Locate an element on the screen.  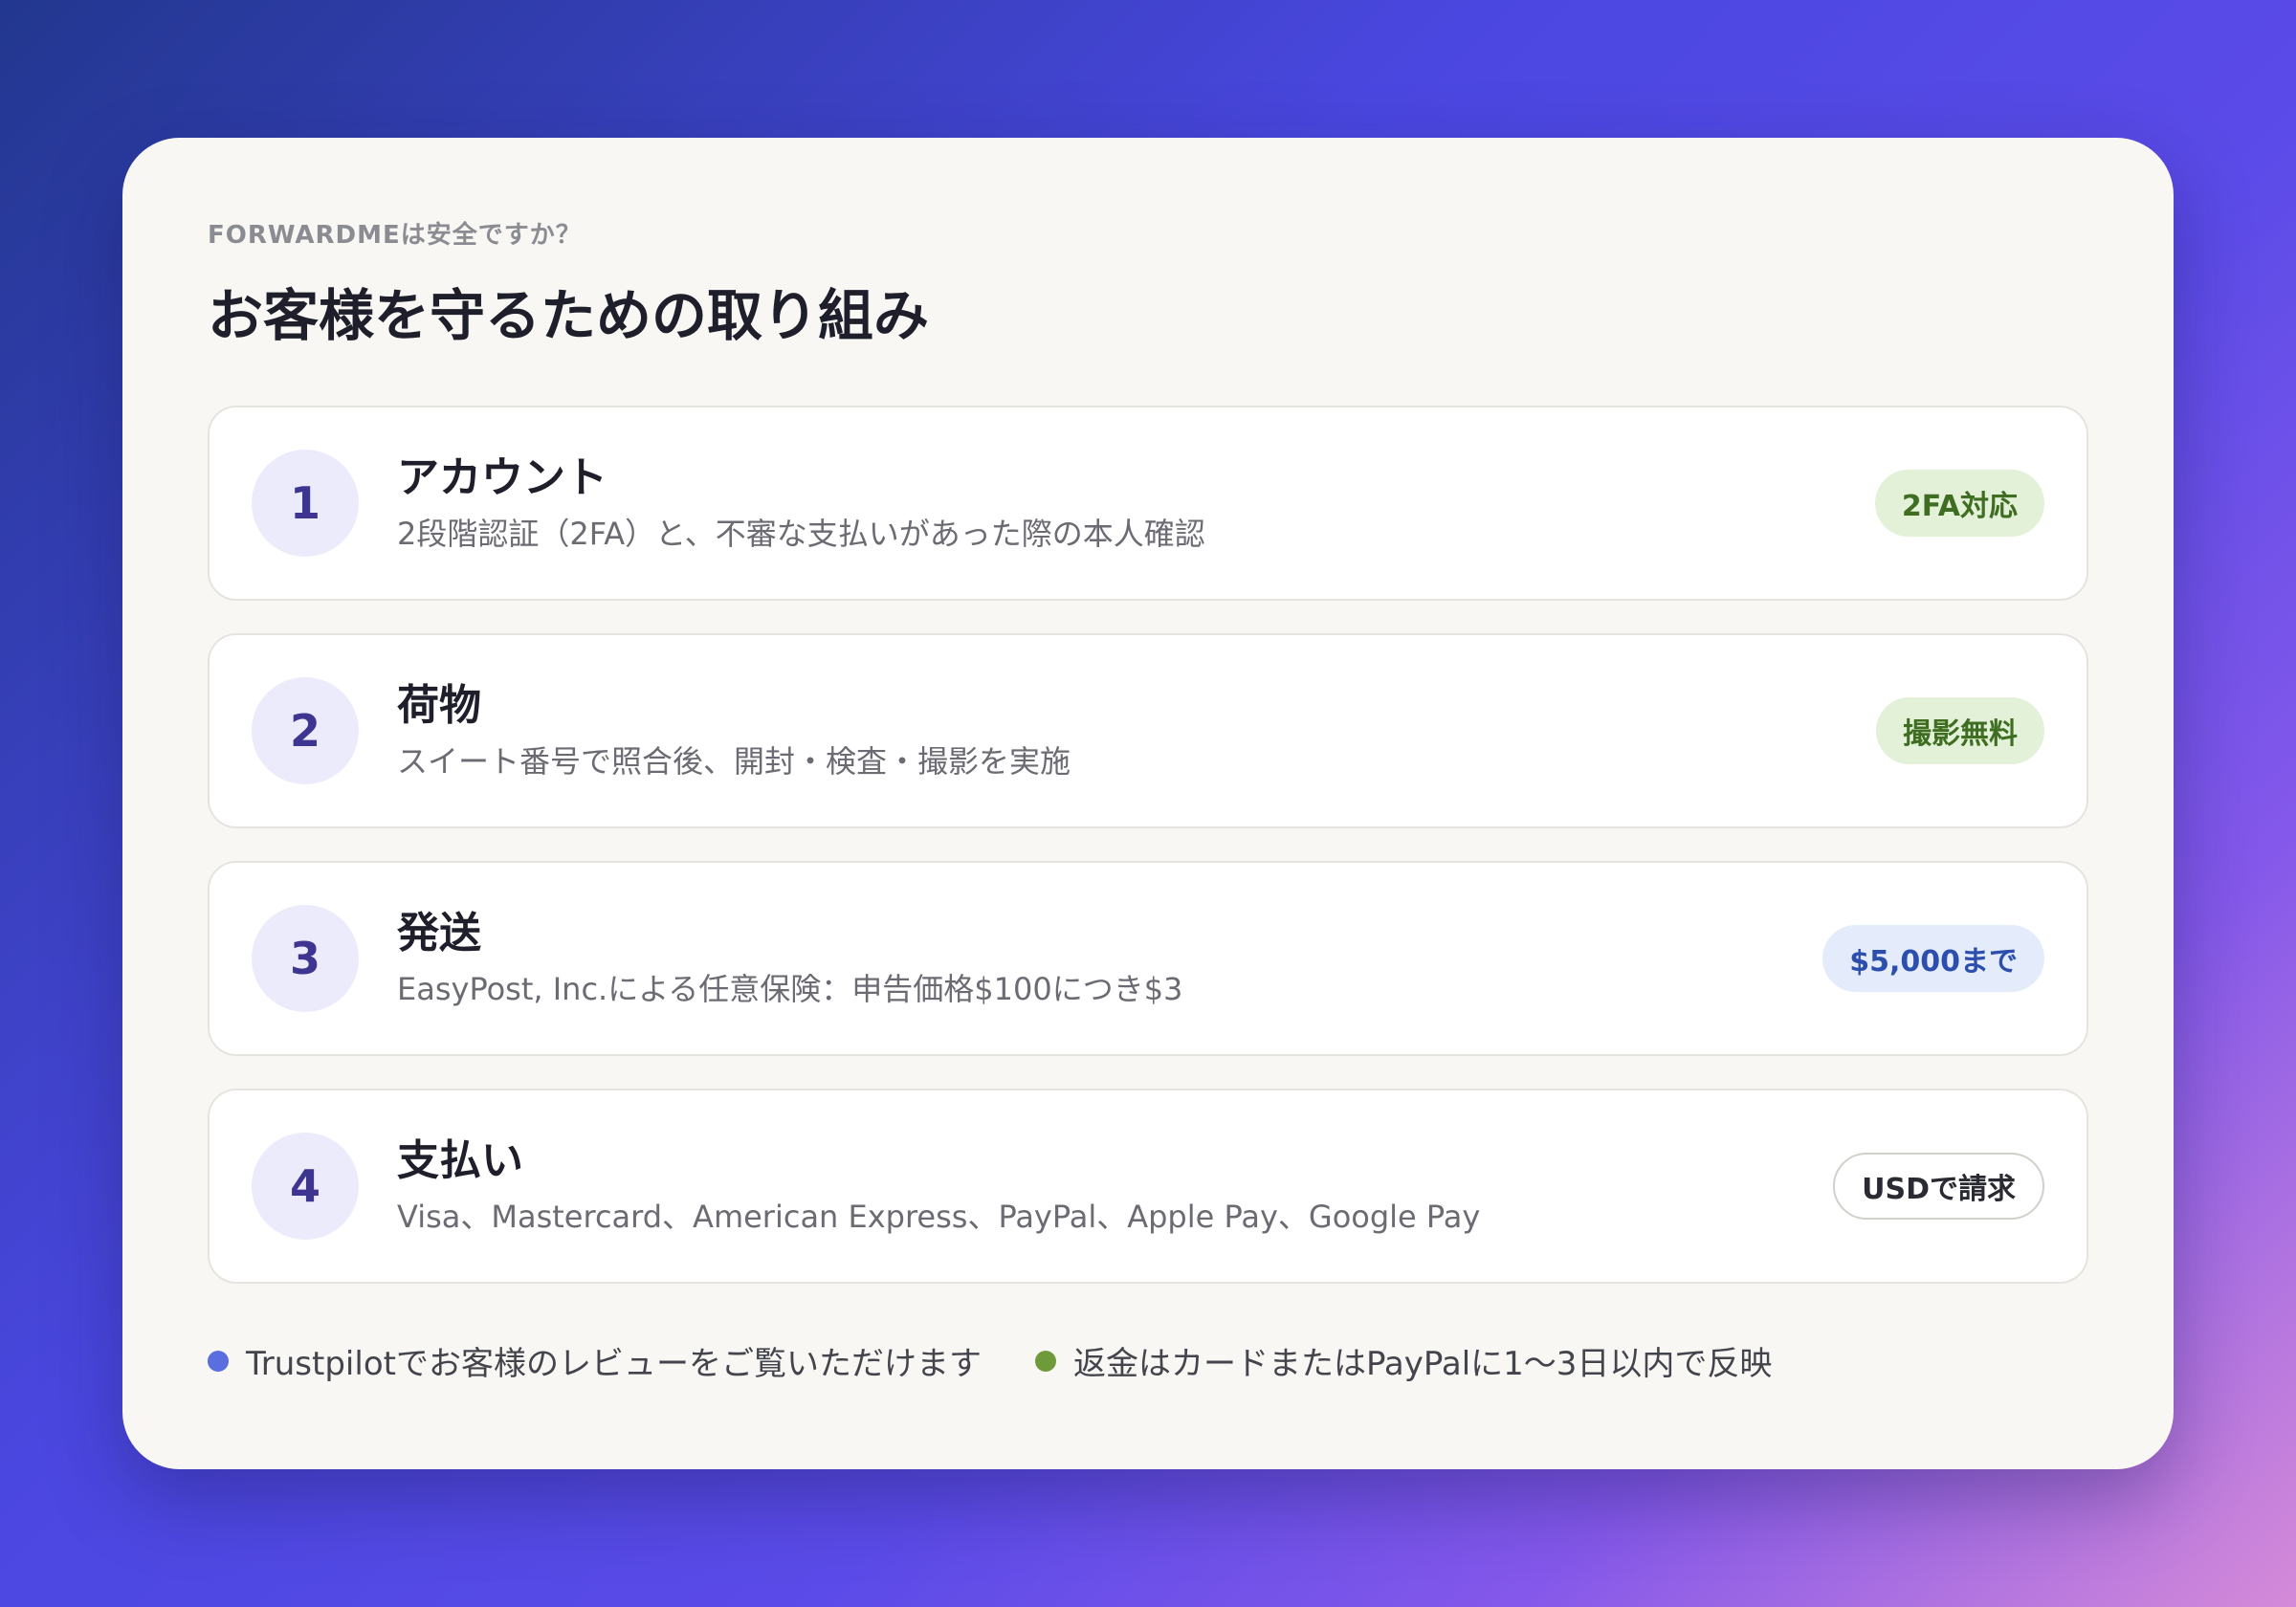
blue-dot-icon is located at coordinates (218, 1361).